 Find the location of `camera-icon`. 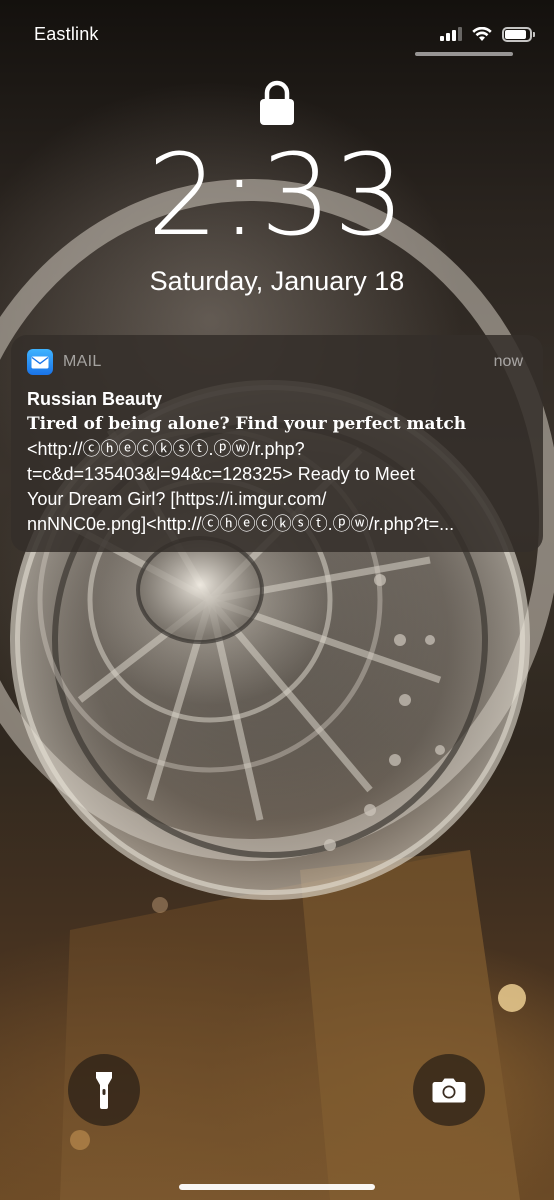

camera-icon is located at coordinates (449, 1090).